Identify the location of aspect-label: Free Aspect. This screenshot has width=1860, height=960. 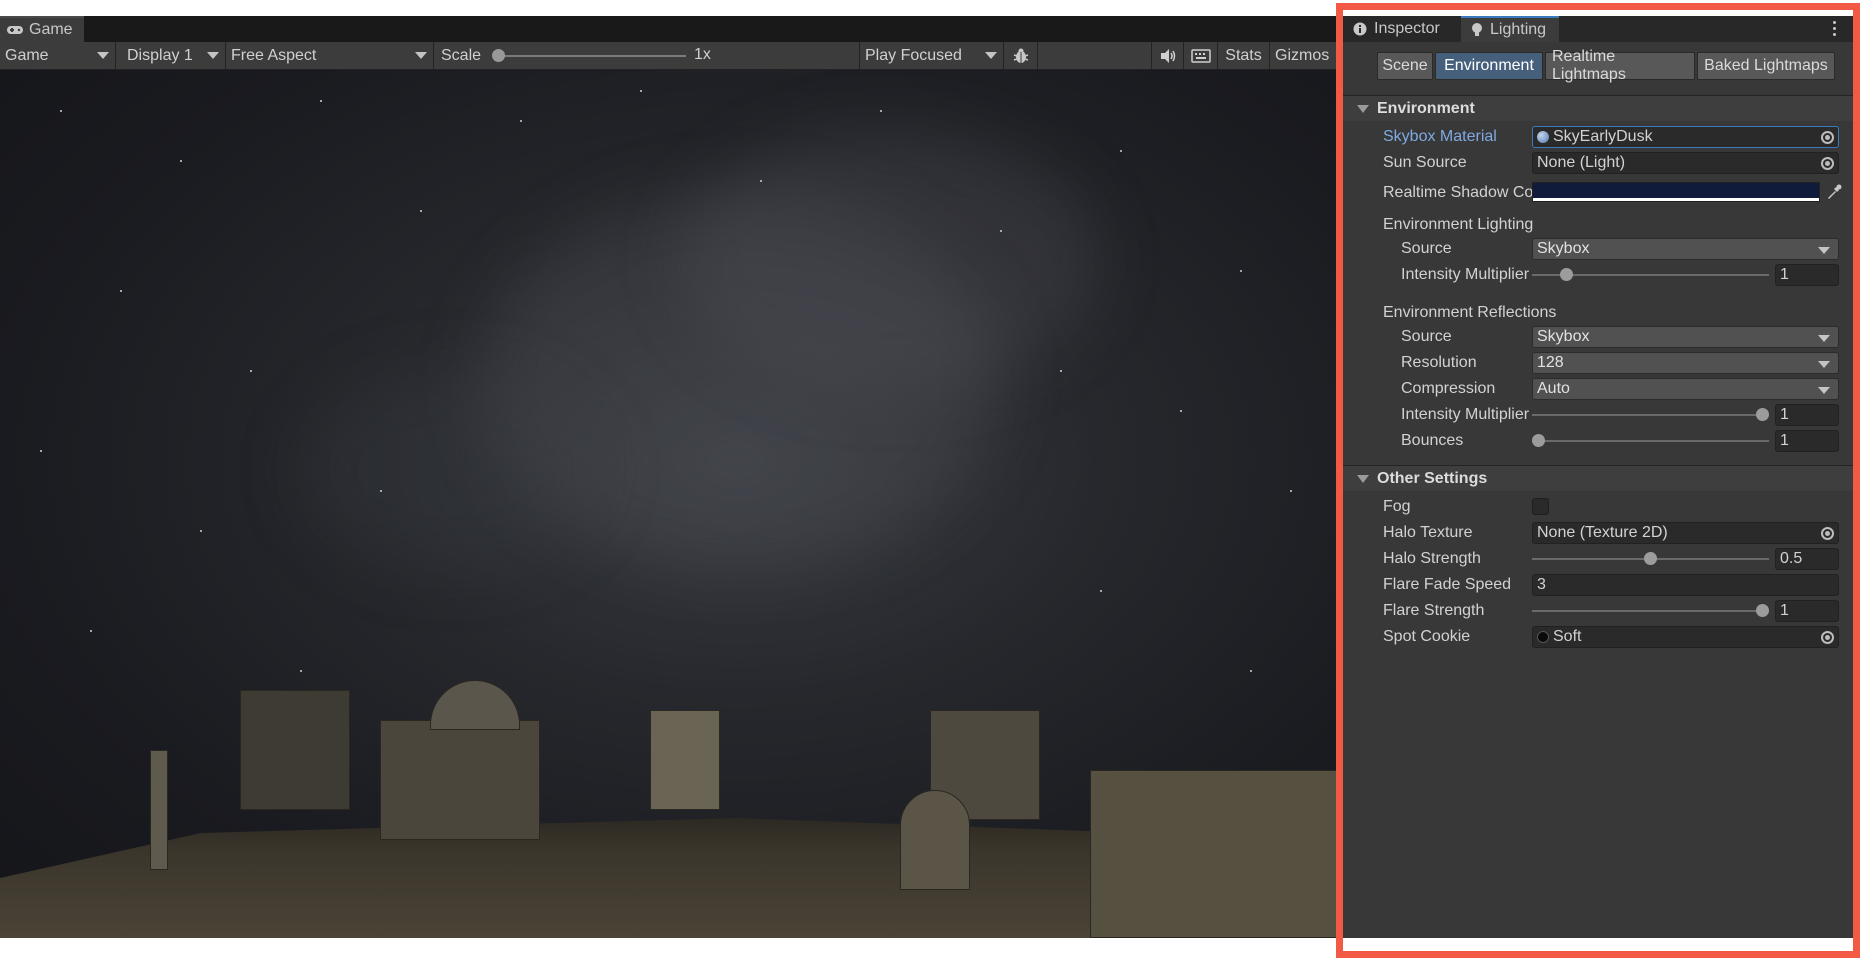
(274, 55).